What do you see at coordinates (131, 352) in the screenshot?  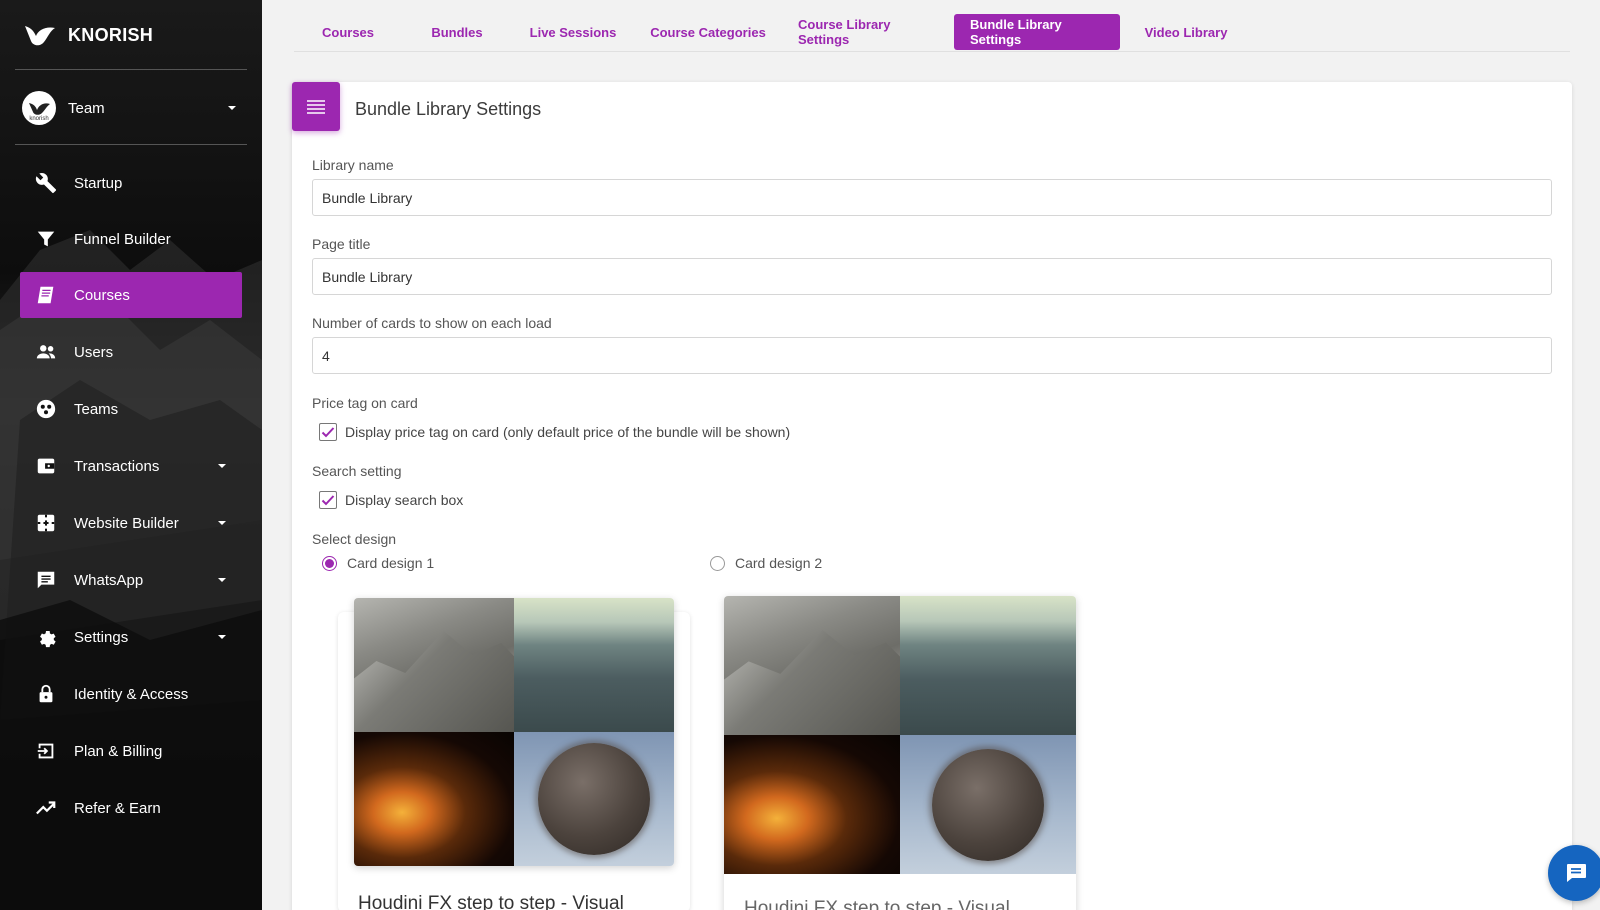 I see `sidebar-item-users: Users` at bounding box center [131, 352].